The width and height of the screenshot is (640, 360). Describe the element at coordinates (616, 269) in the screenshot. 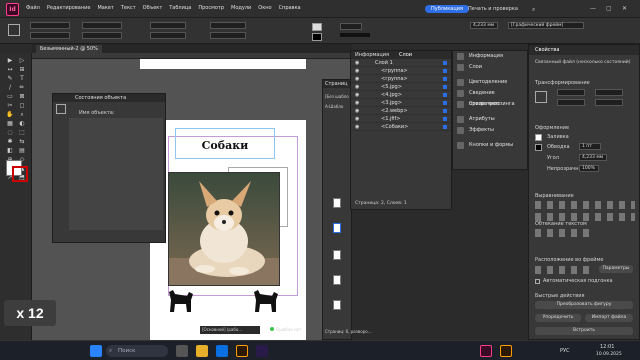

I see `params-button: Параметры` at that location.